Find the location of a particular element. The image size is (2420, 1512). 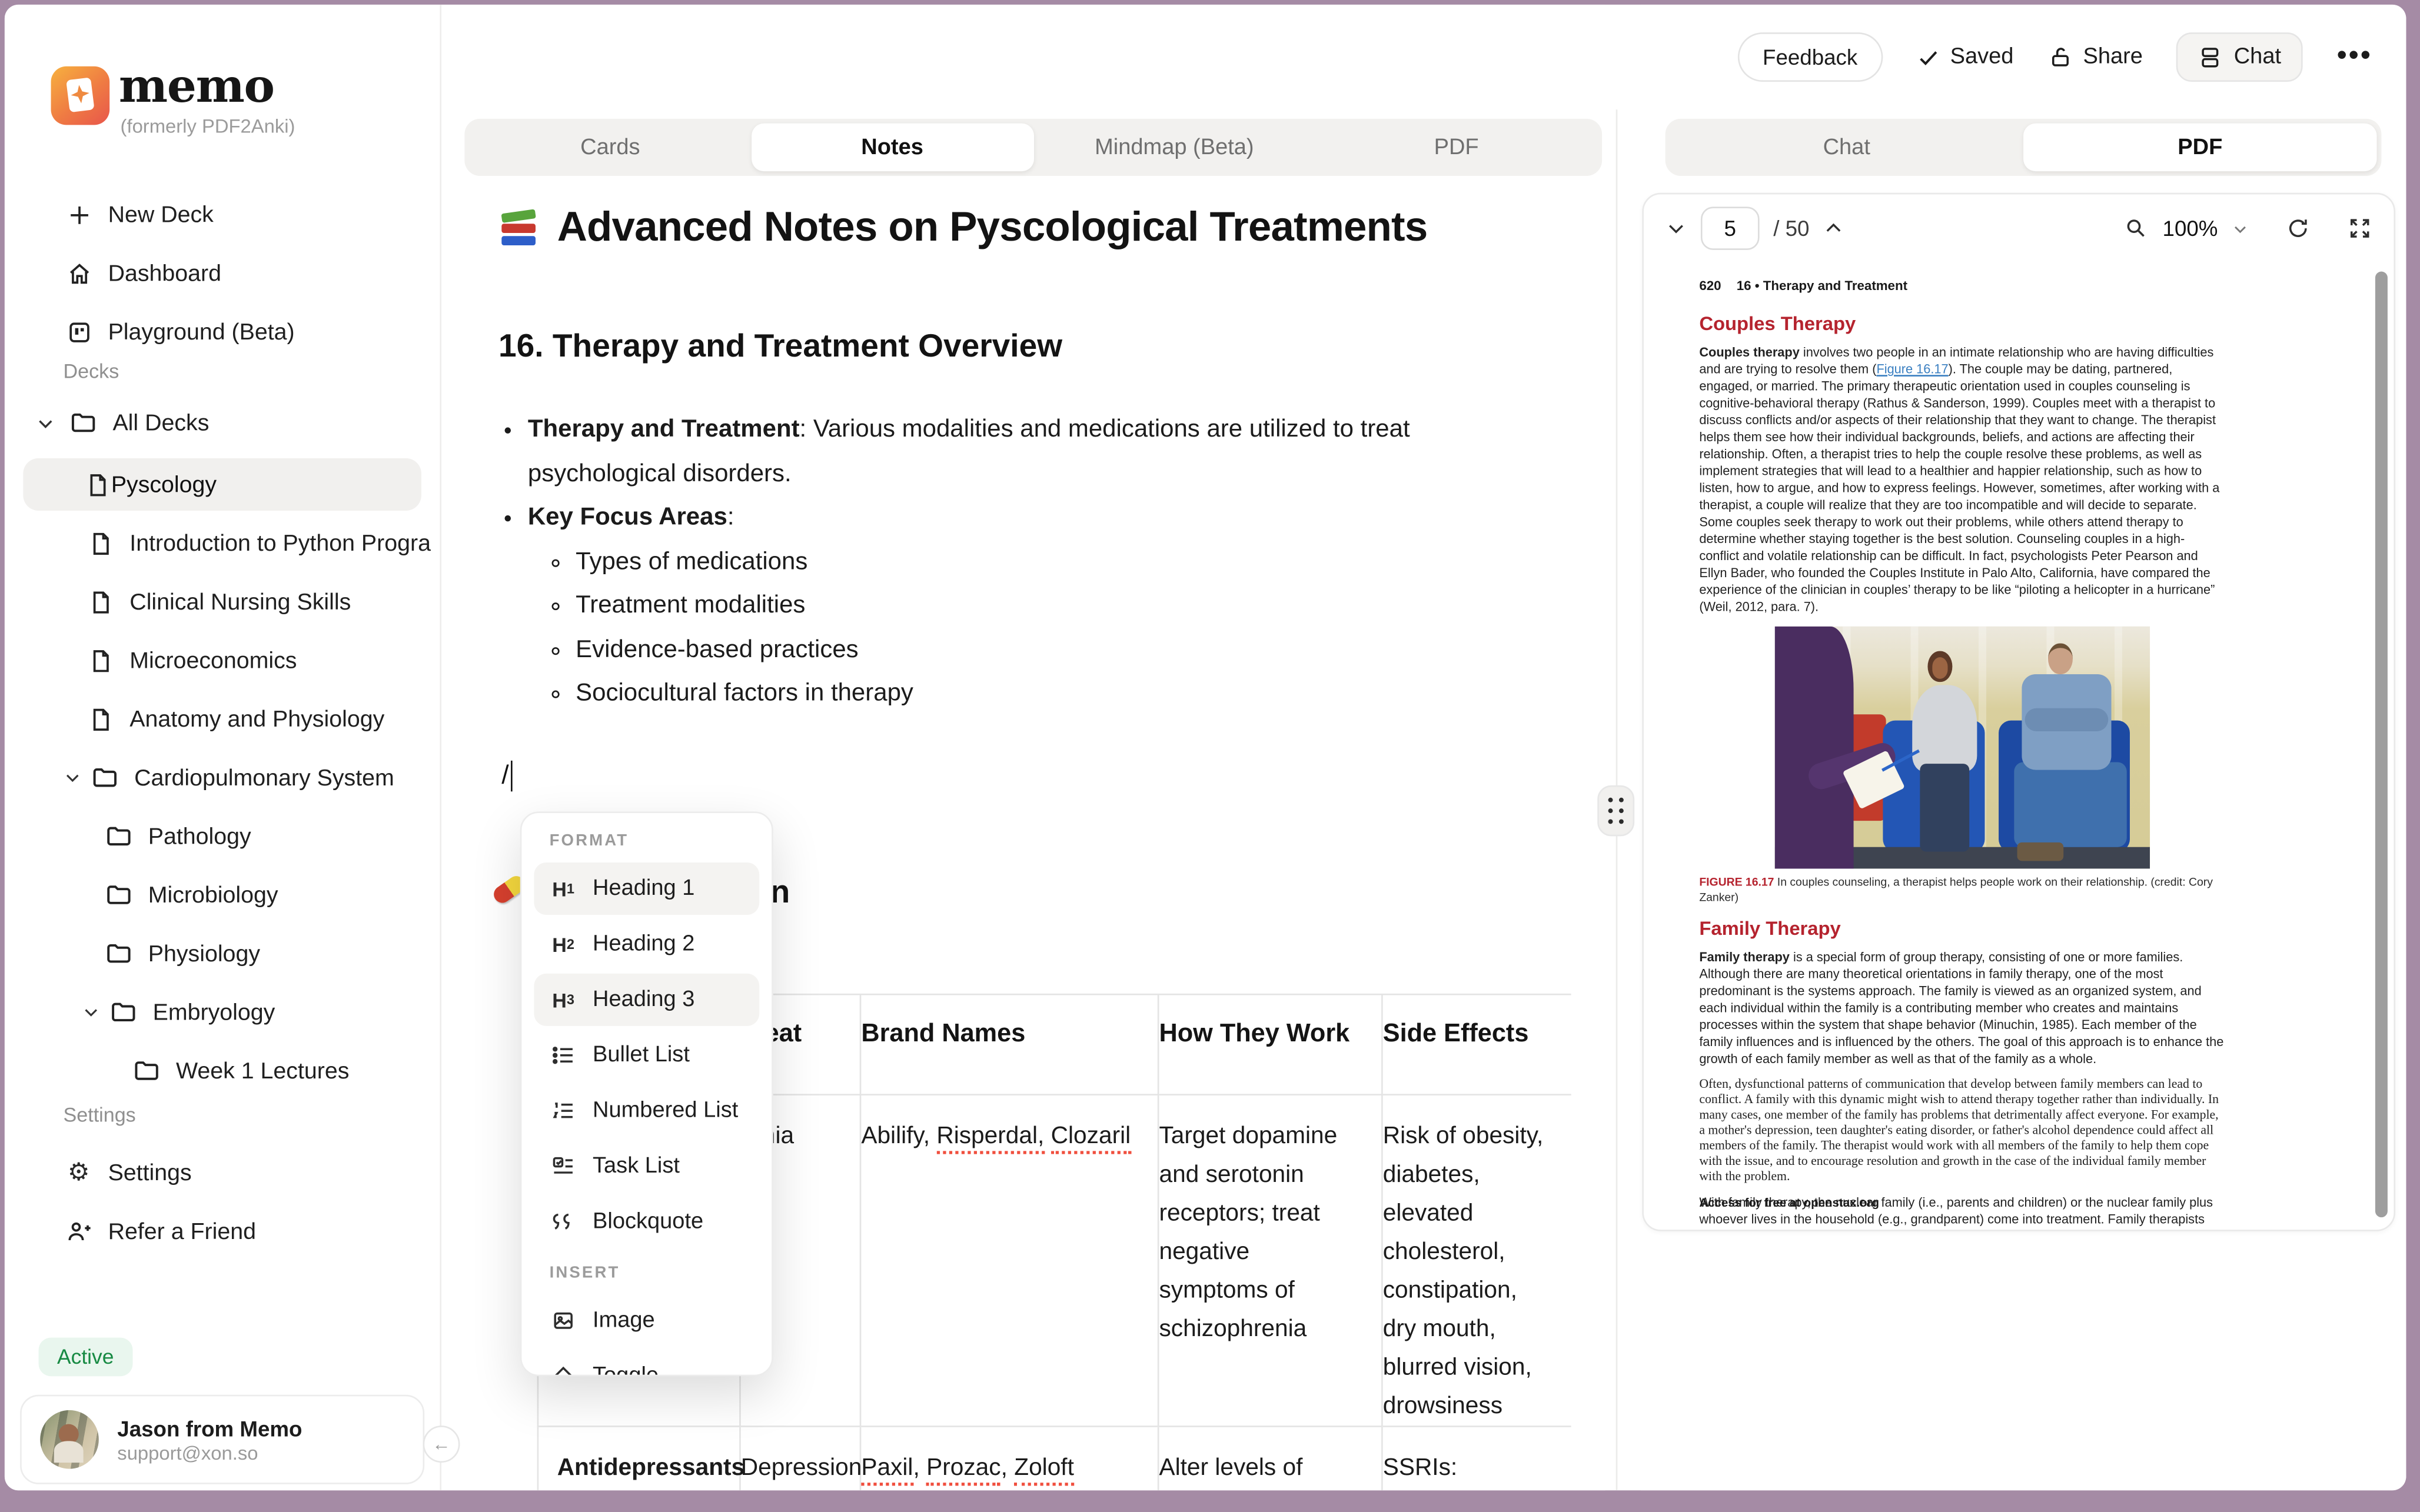

menu-item-heading3: H 3 Heading 3 is located at coordinates (647, 1000).